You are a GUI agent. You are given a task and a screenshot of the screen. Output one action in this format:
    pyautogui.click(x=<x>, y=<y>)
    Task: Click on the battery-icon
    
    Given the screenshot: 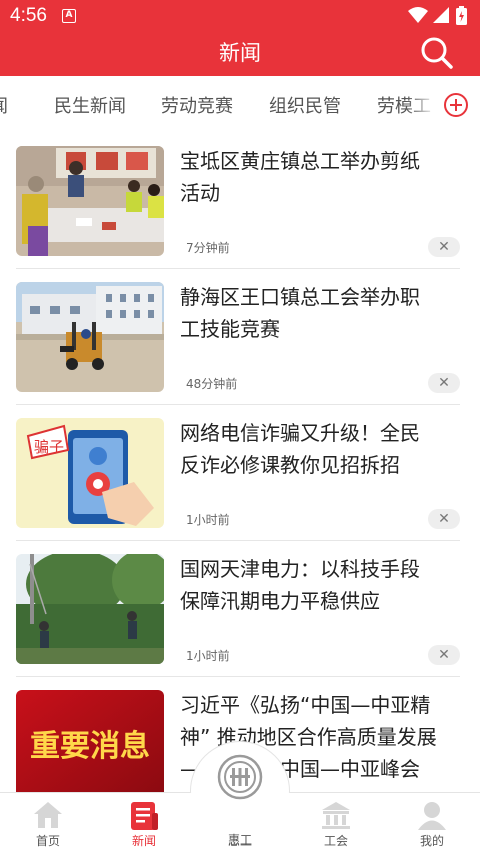 What is the action you would take?
    pyautogui.click(x=461, y=17)
    